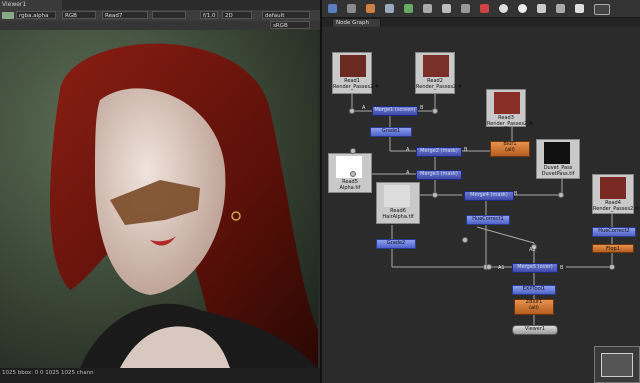 Image resolution: width=640 pixels, height=383 pixels. I want to click on node-blur1: Blur1 (all), so click(510, 149).